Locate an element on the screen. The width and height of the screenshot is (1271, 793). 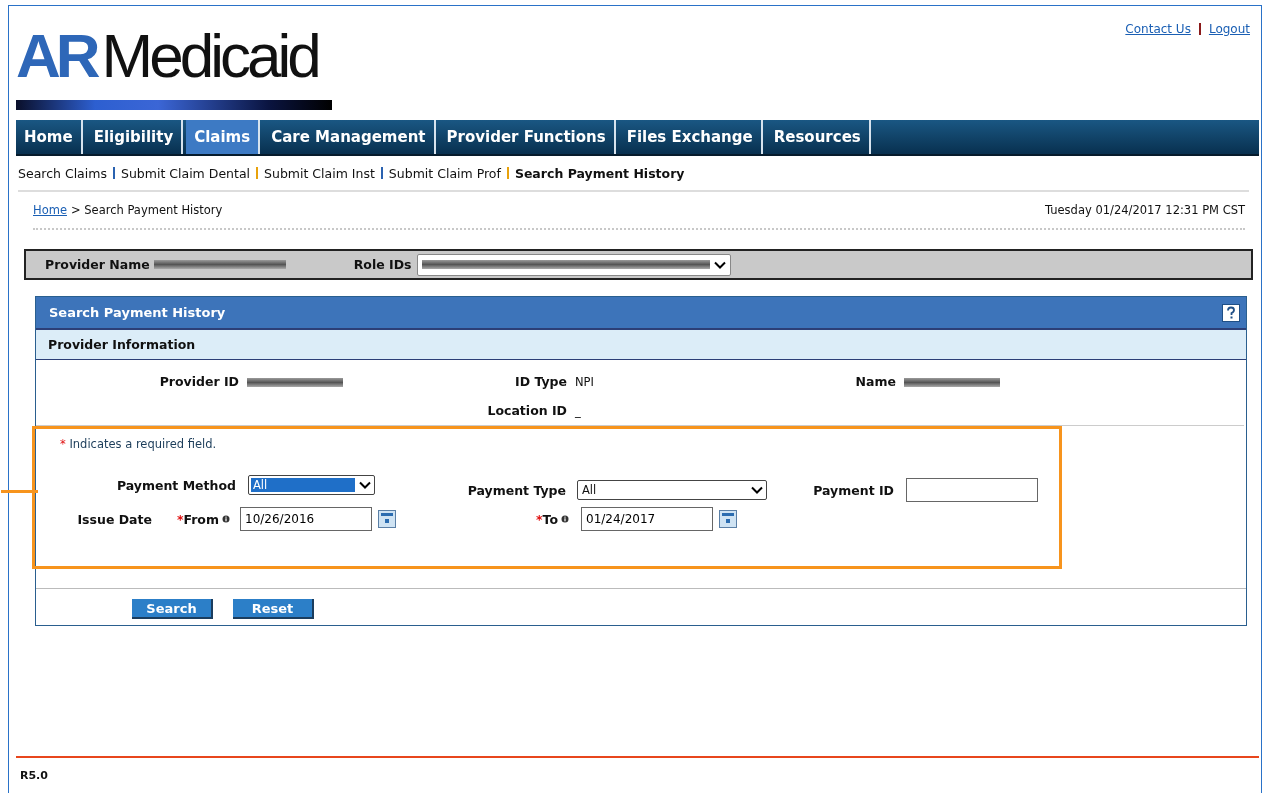
logo: ARMedicaid is located at coordinates (181, 65).